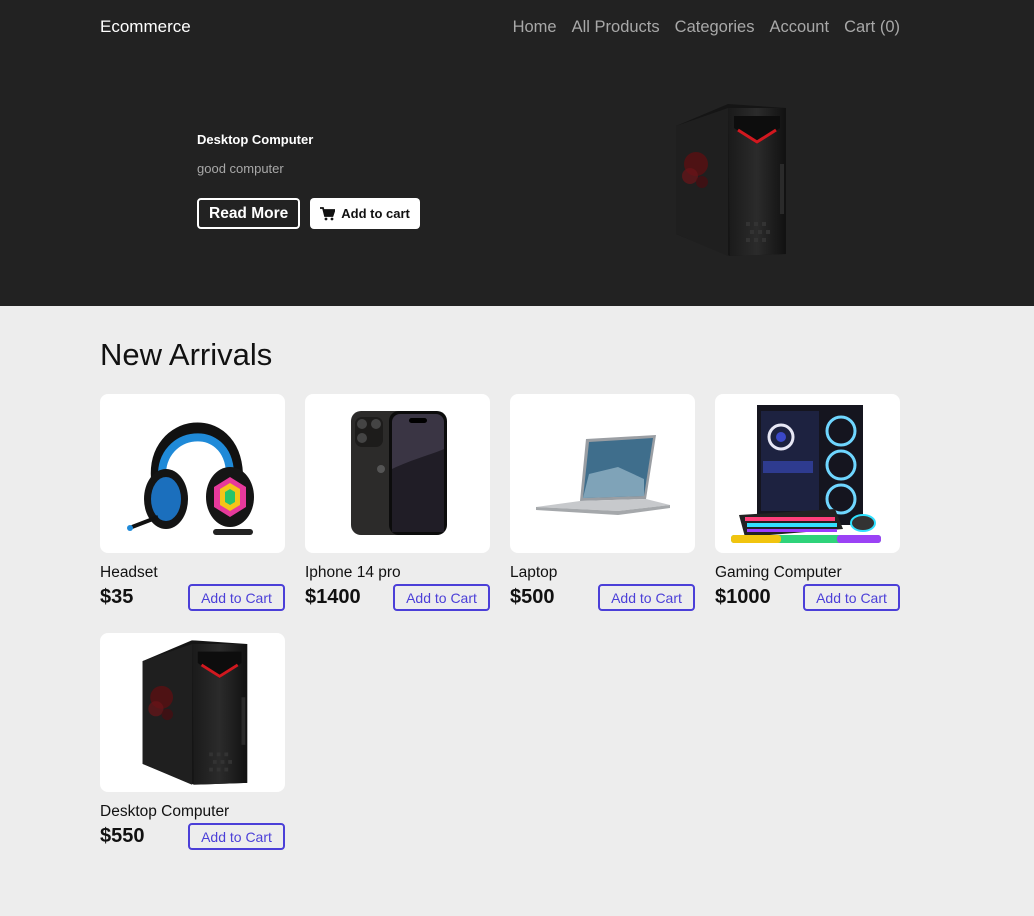 The image size is (1034, 916). Describe the element at coordinates (240, 168) in the screenshot. I see `hero-description: good computer` at that location.